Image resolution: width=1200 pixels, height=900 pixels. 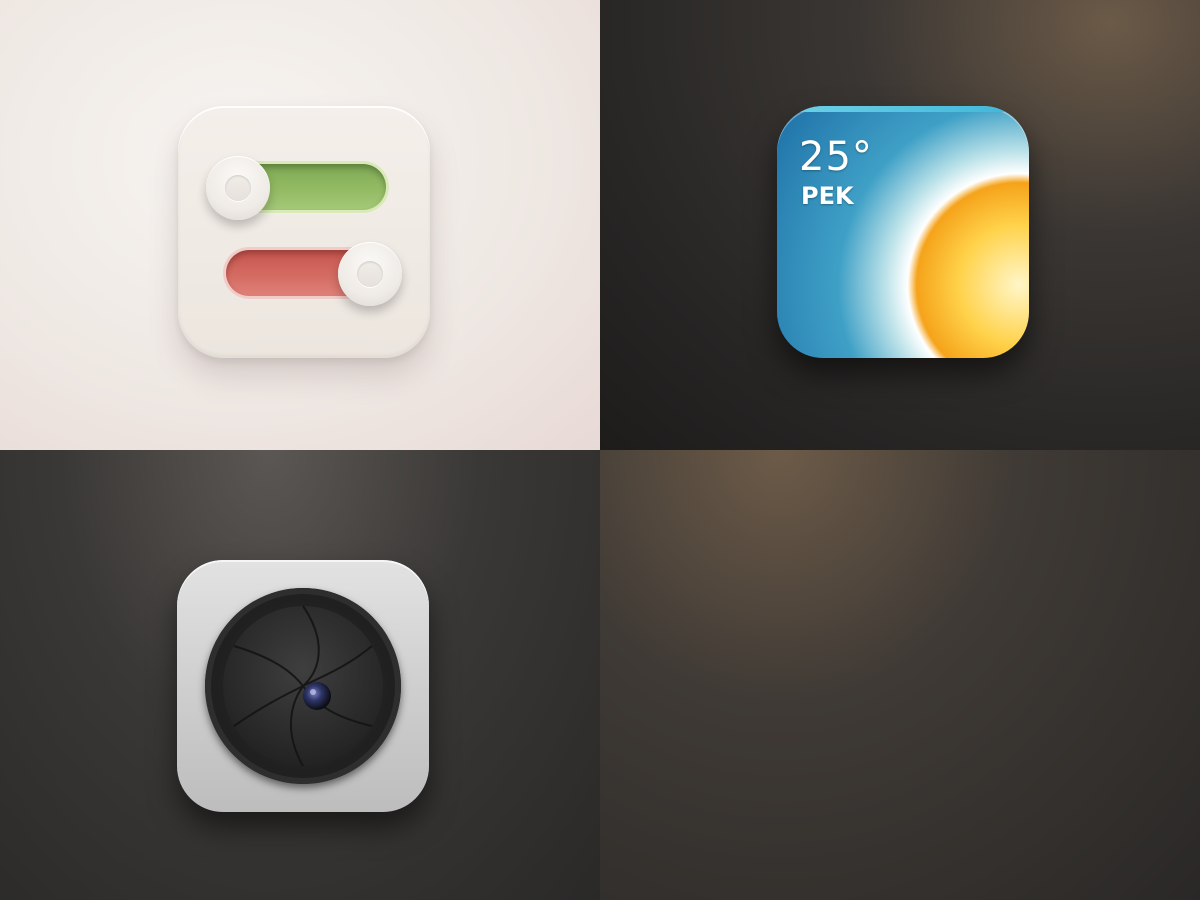 What do you see at coordinates (836, 157) in the screenshot?
I see `temperature-label: 25°` at bounding box center [836, 157].